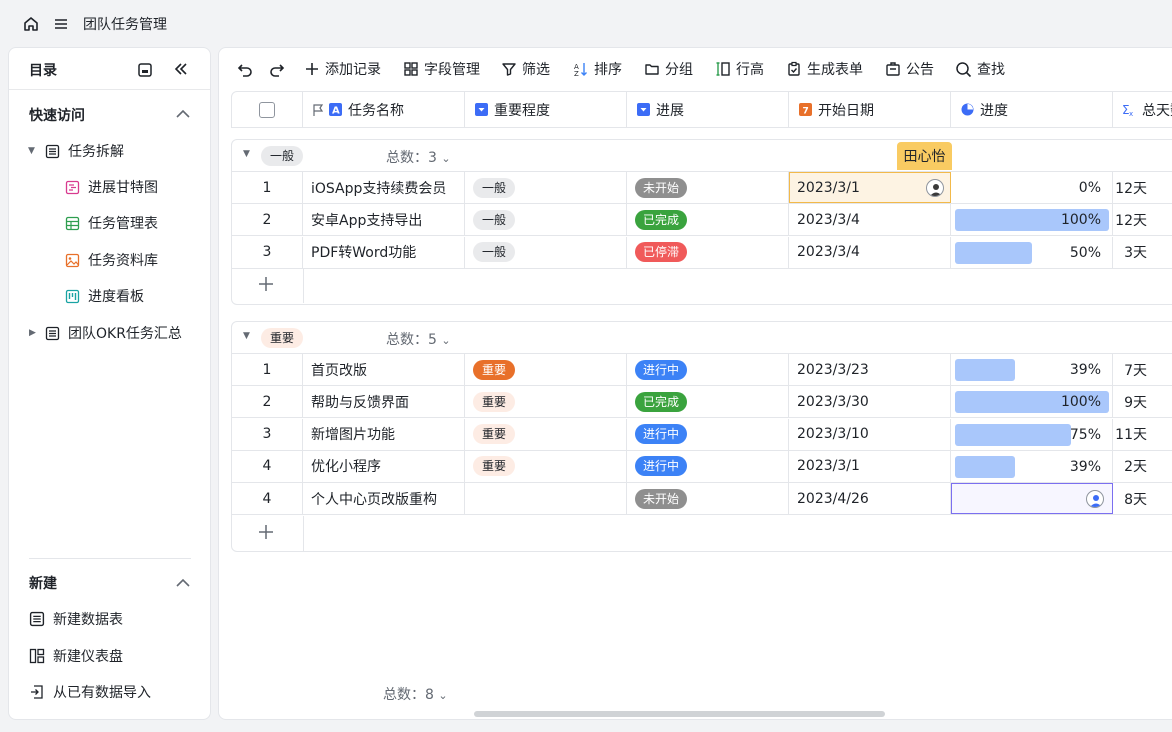 This screenshot has height=732, width=1172. I want to click on column-header-total-days: Σx 总天数, so click(1142, 109).